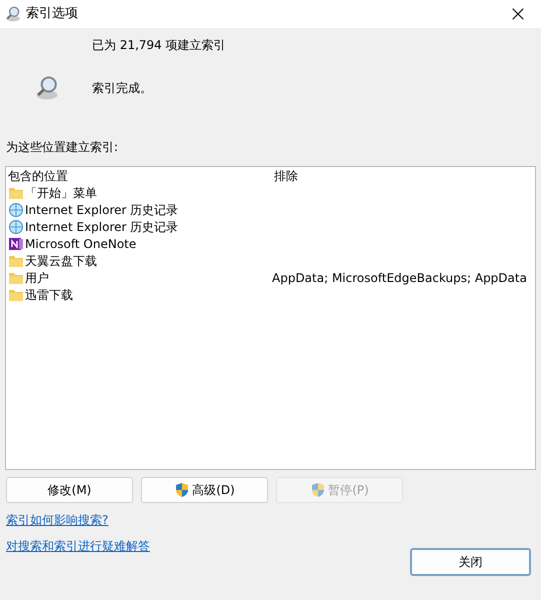 Image resolution: width=541 pixels, height=600 pixels. What do you see at coordinates (61, 261) in the screenshot?
I see `location-name: 天翼云盘下载` at bounding box center [61, 261].